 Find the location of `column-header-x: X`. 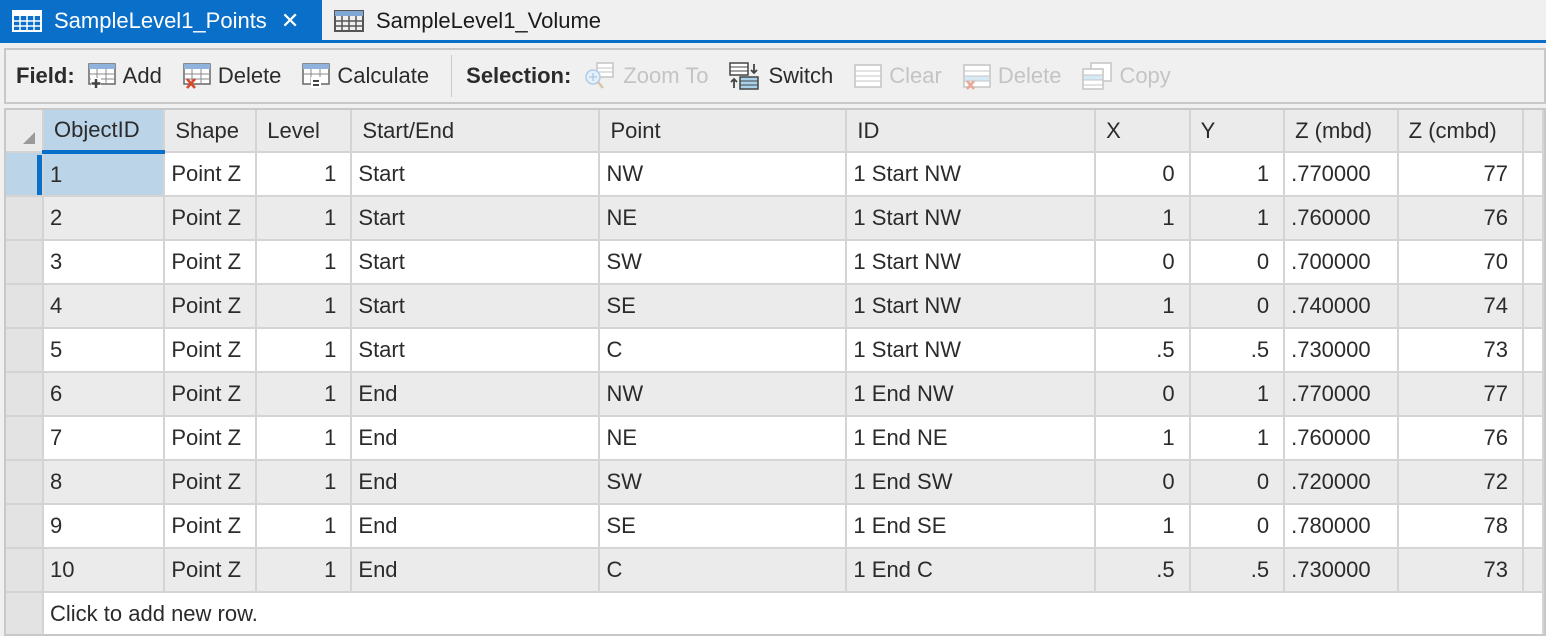

column-header-x: X is located at coordinates (1143, 131).